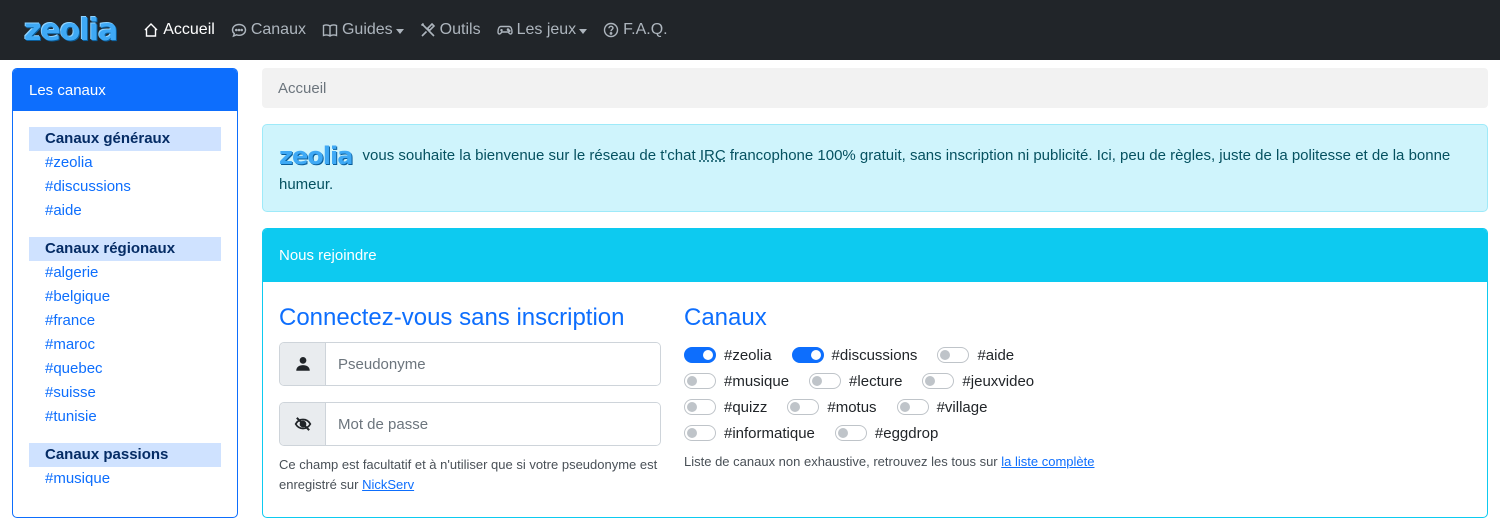  What do you see at coordinates (460, 29) in the screenshot?
I see `nav-outils-label: Outils` at bounding box center [460, 29].